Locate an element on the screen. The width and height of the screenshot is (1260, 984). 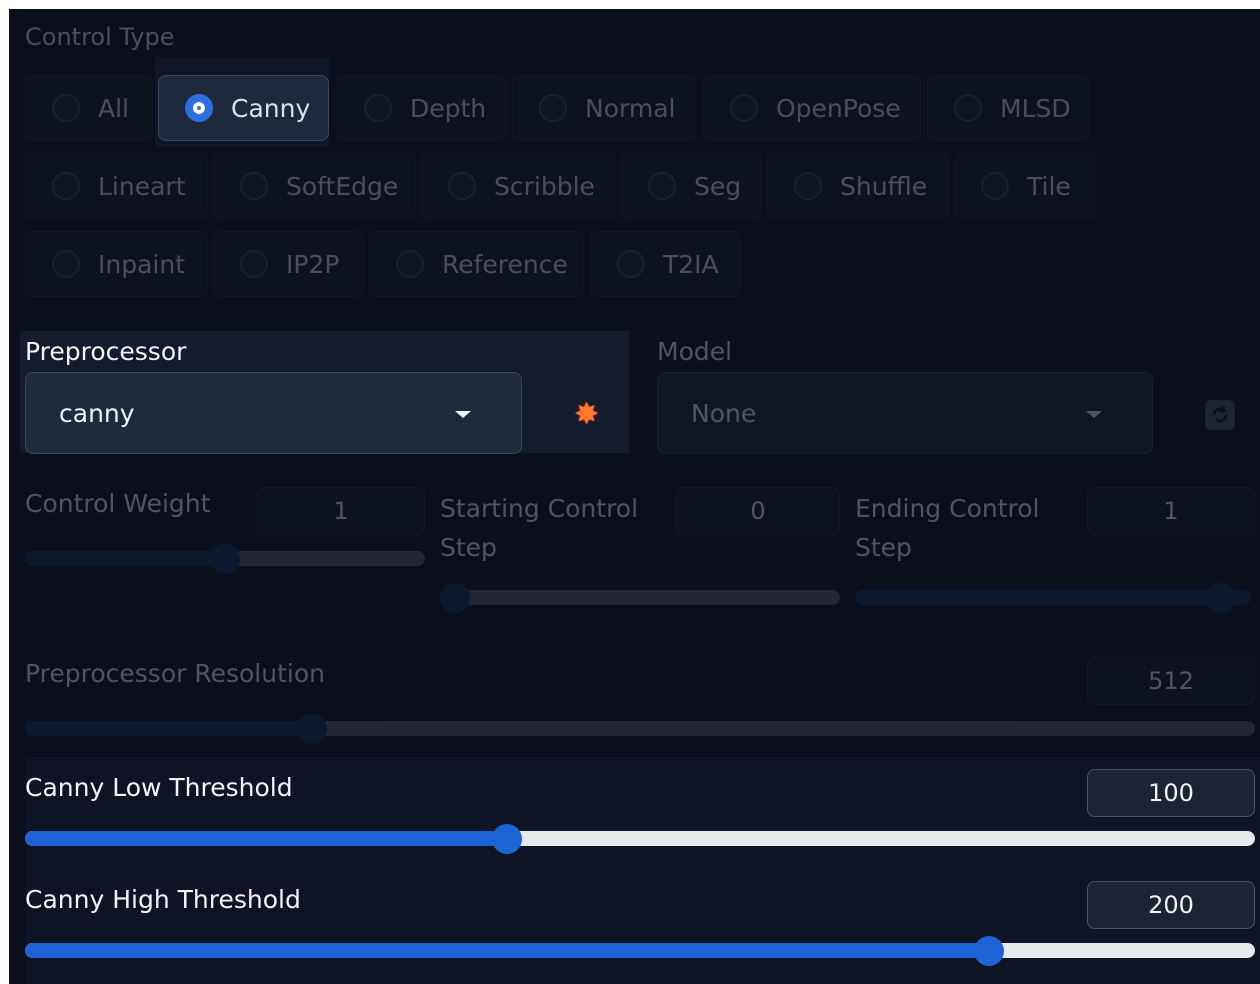
canny-high-track is located at coordinates (640, 950).